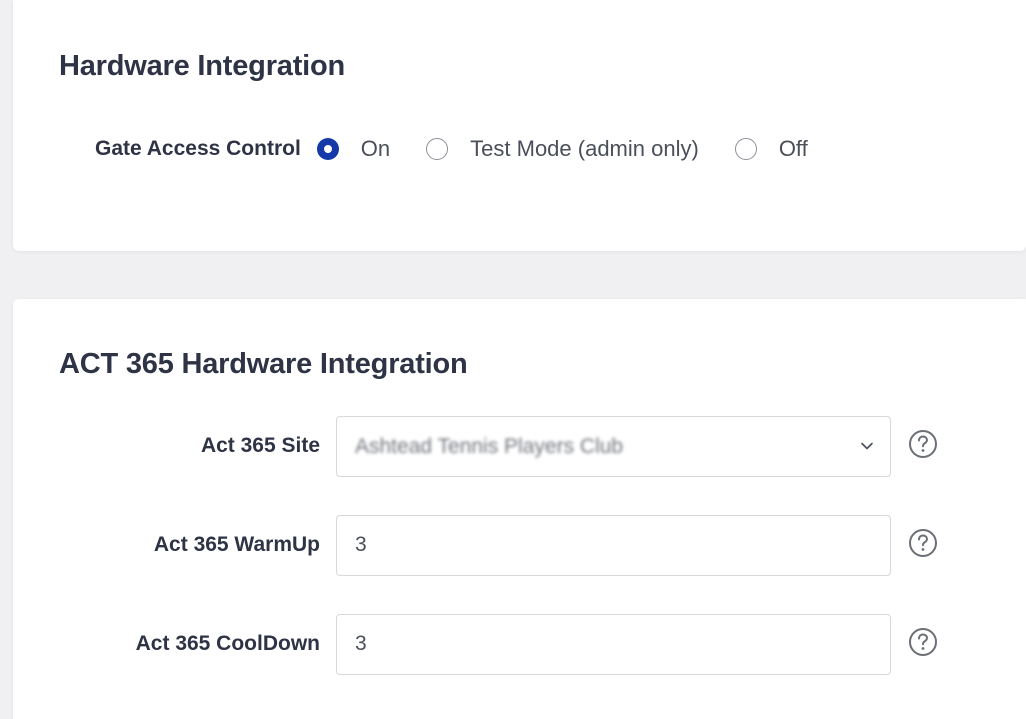 The image size is (1026, 719). I want to click on act365-site-select: Ashtead Tennis Players Club, so click(613, 446).